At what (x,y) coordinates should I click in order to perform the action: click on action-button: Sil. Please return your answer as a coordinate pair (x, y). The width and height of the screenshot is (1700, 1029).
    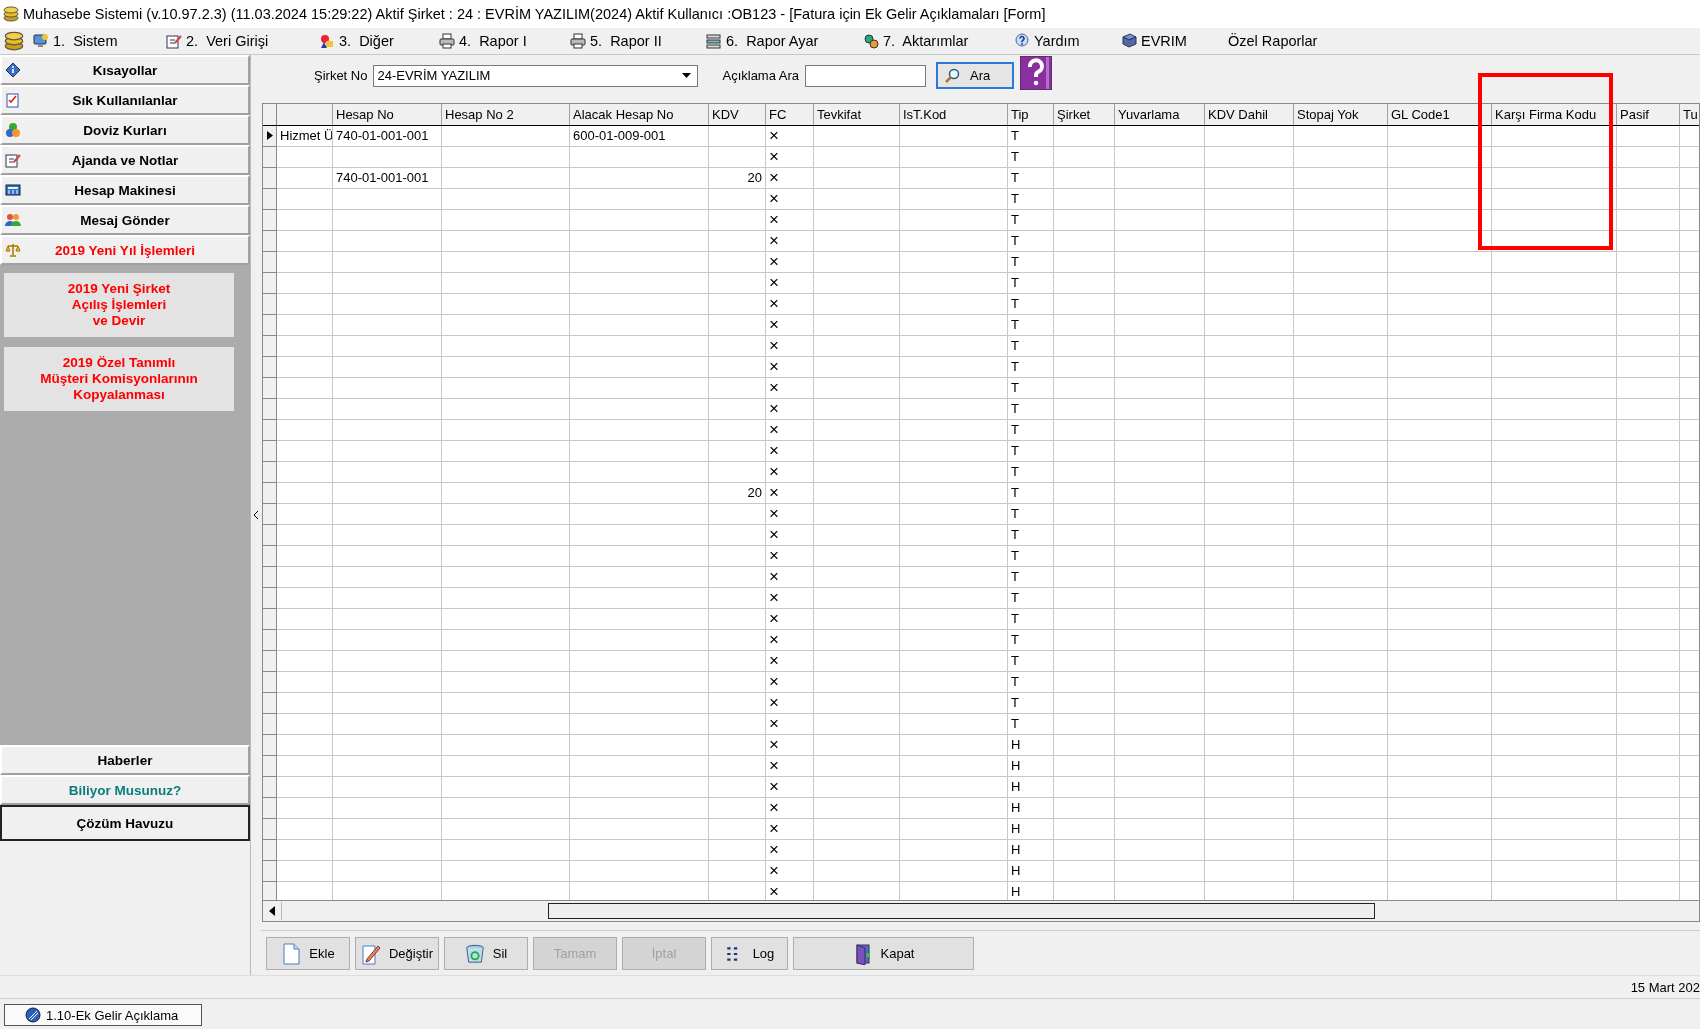
    Looking at the image, I should click on (486, 954).